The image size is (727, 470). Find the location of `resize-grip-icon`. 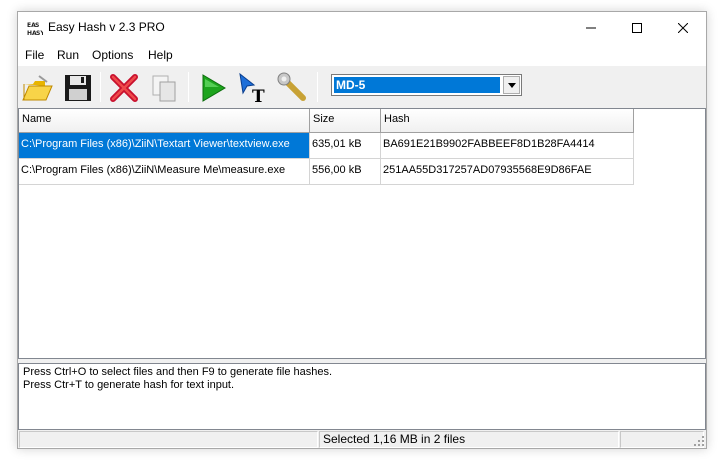

resize-grip-icon is located at coordinates (699, 441).